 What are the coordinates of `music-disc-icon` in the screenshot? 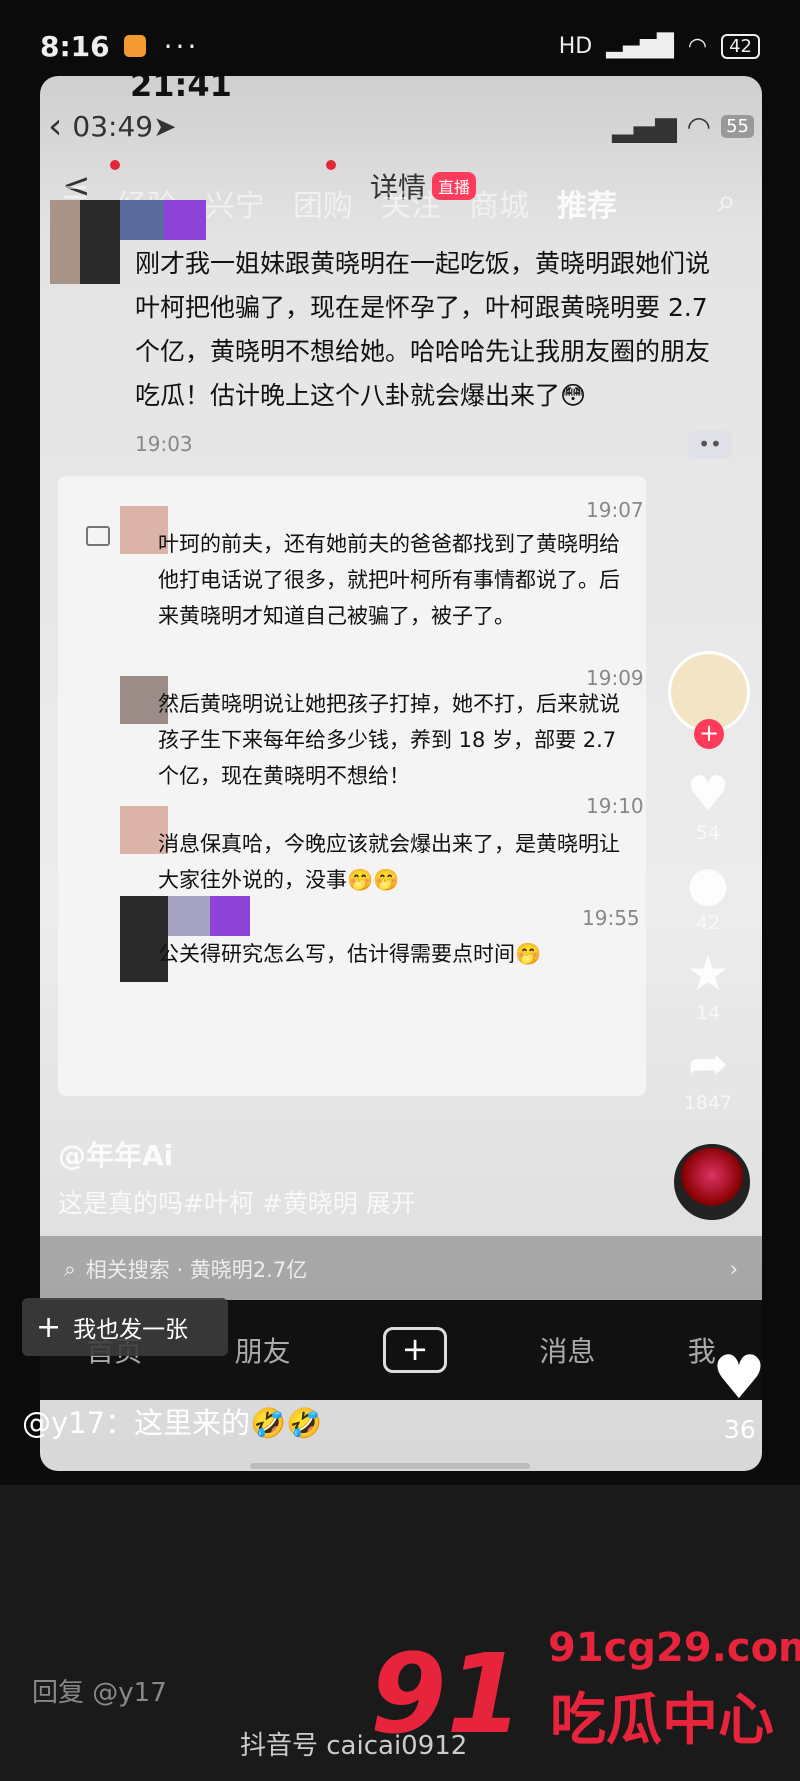 It's located at (712, 1182).